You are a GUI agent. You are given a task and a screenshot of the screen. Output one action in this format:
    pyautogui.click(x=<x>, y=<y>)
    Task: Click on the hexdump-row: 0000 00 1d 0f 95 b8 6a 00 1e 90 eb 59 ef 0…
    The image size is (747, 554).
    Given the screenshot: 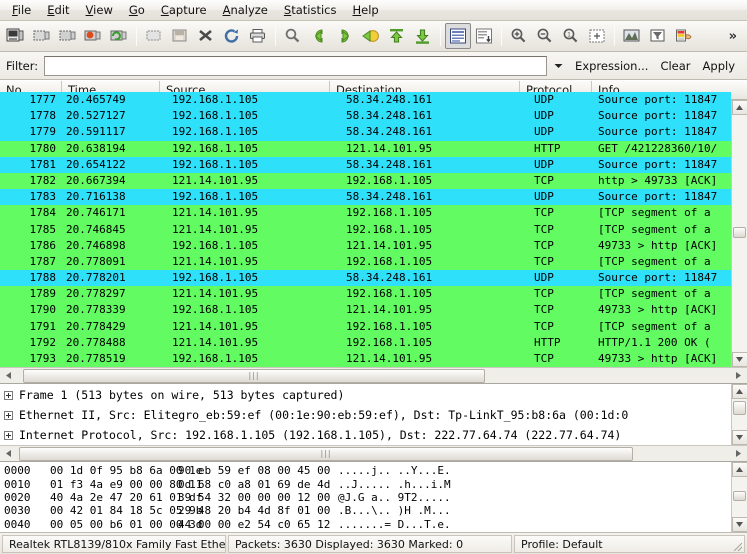 What is the action you would take?
    pyautogui.click(x=367, y=470)
    